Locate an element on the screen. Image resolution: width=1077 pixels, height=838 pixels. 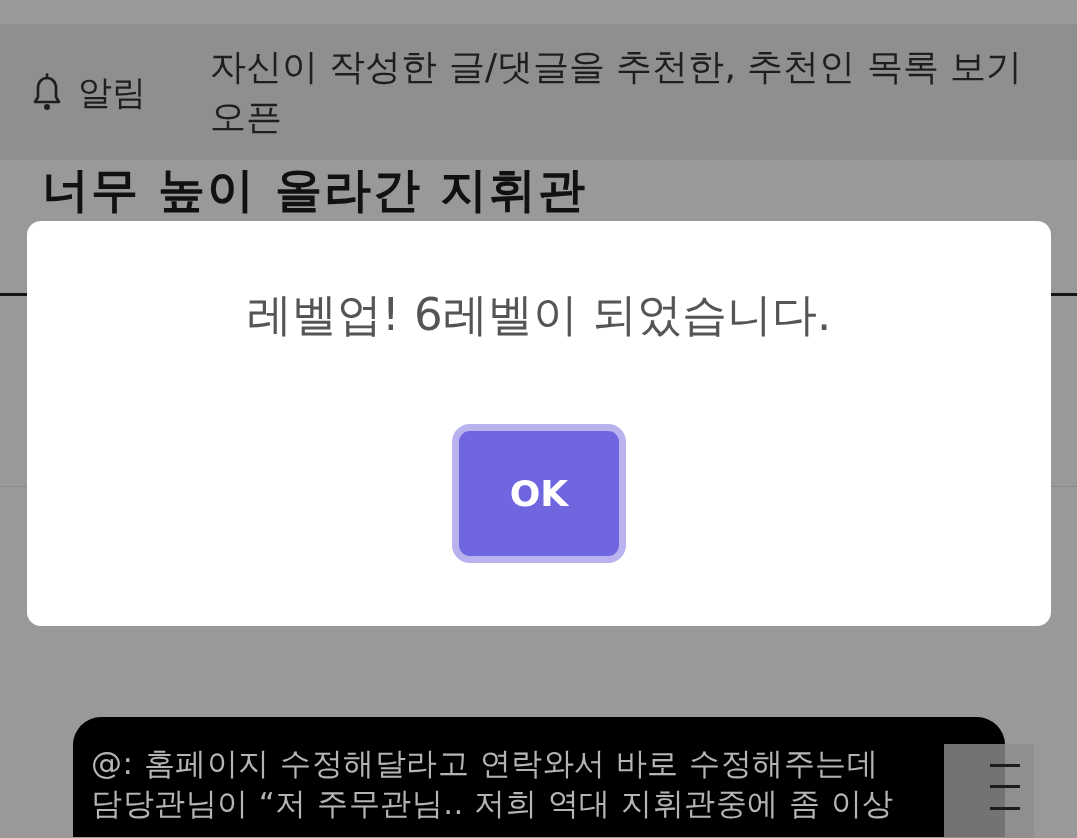
notice-label: 알림 is located at coordinates (112, 92).